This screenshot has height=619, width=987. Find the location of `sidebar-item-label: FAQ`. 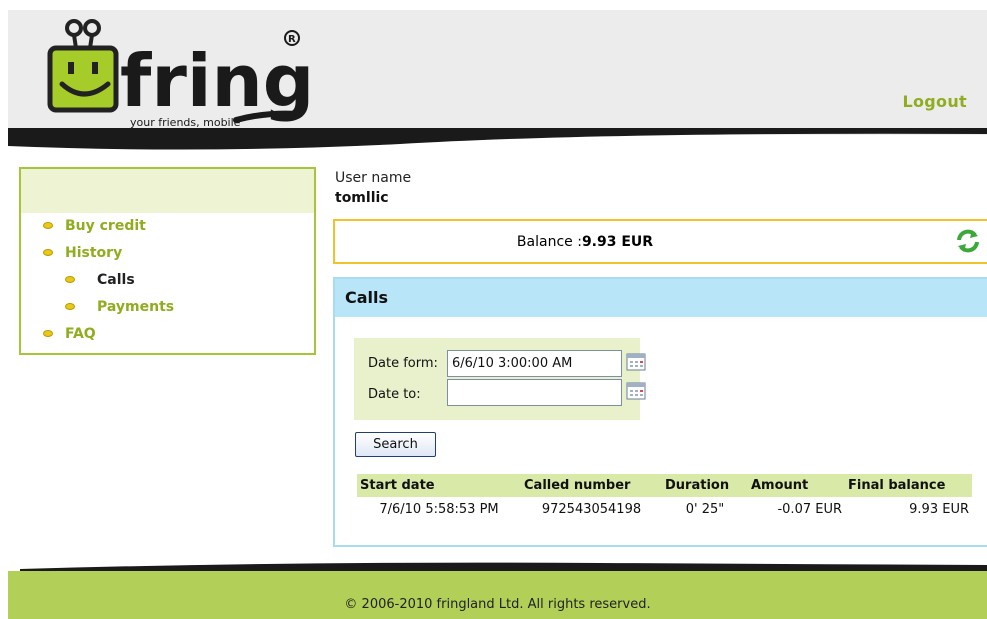

sidebar-item-label: FAQ is located at coordinates (80, 334).